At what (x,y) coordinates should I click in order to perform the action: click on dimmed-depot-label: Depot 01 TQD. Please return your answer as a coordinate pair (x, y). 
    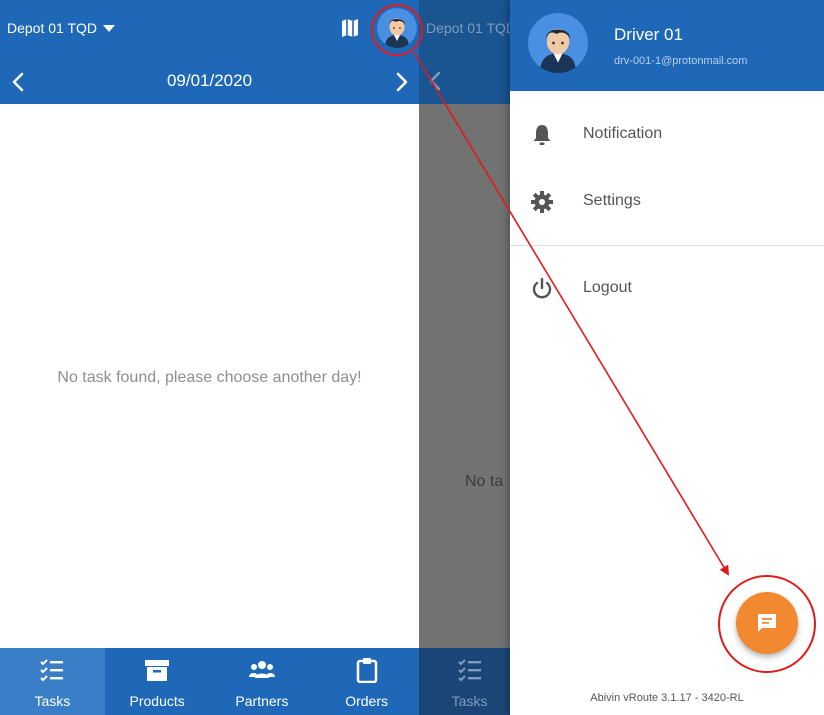
    Looking at the image, I should click on (471, 28).